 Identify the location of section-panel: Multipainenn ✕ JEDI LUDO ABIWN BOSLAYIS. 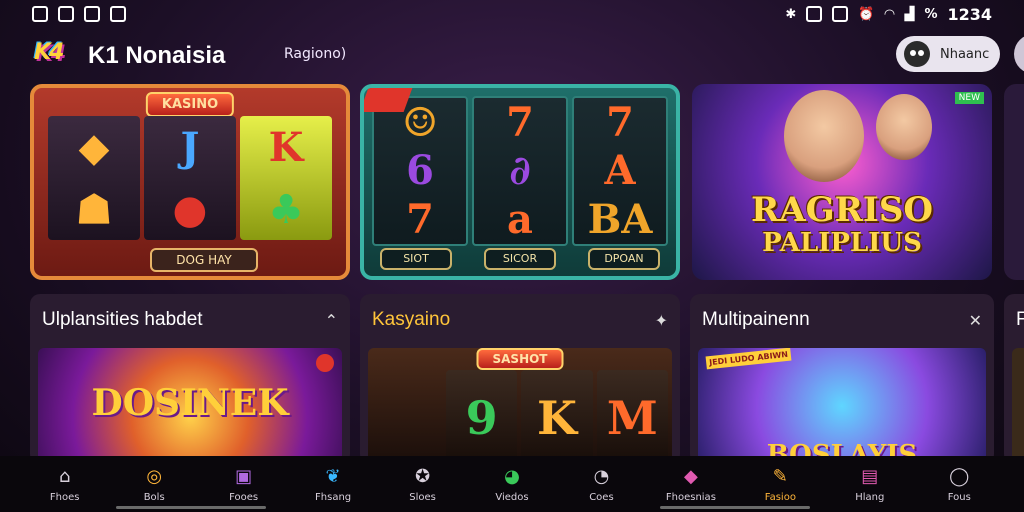
(842, 379).